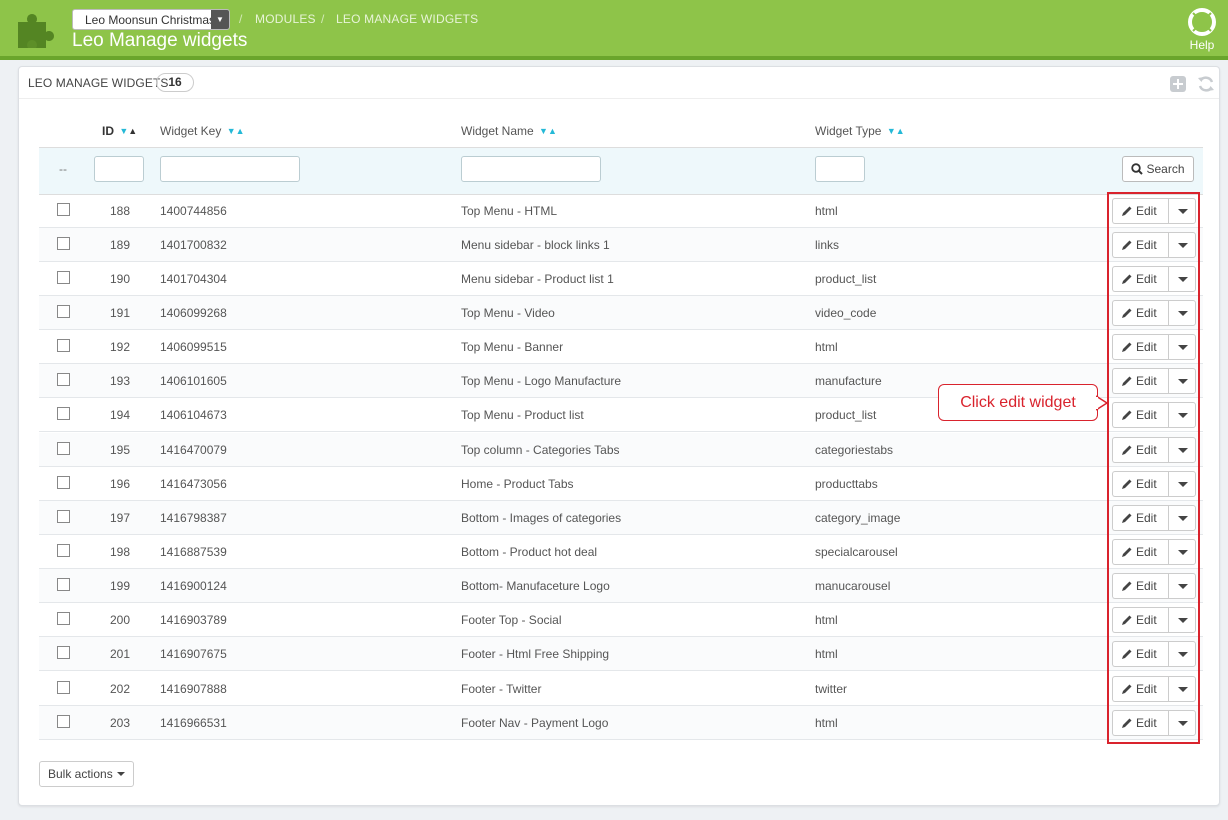  I want to click on cell-widget-type: manufacture, so click(848, 381).